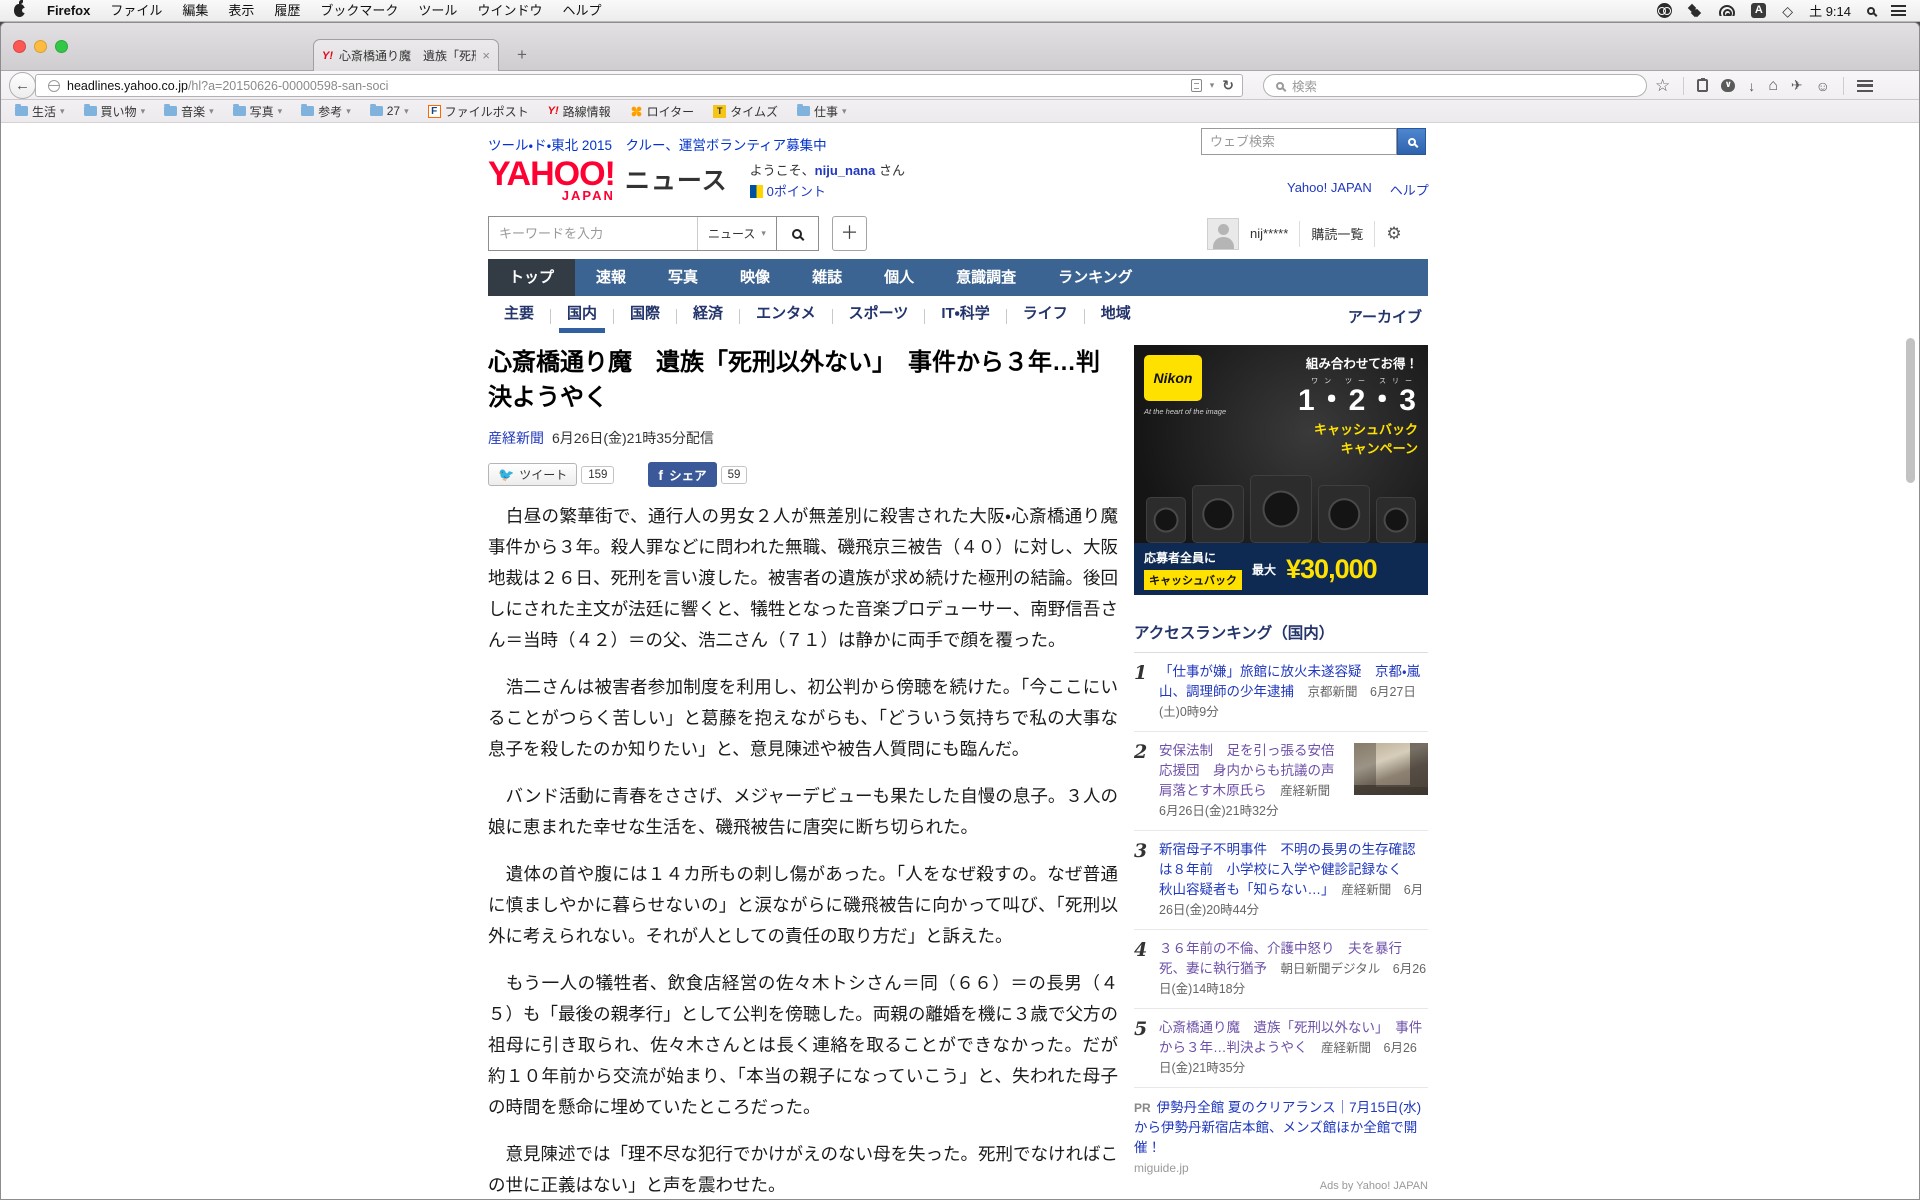 This screenshot has height=1200, width=1920. Describe the element at coordinates (241, 11) in the screenshot. I see `menu-view: 表示` at that location.